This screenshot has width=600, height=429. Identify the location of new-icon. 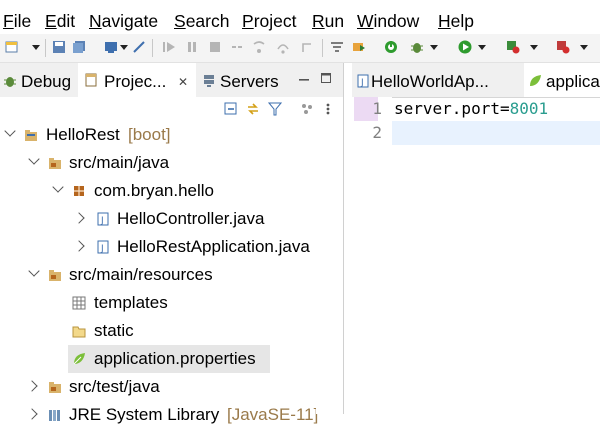
(12, 47).